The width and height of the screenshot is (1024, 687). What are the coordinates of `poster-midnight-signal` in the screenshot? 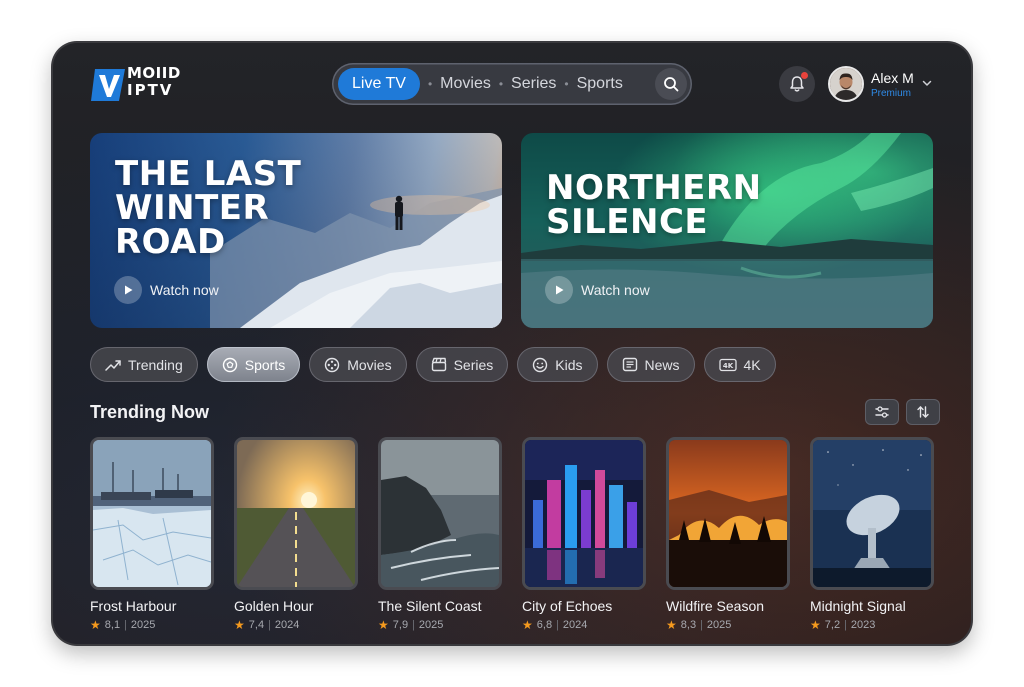 It's located at (872, 513).